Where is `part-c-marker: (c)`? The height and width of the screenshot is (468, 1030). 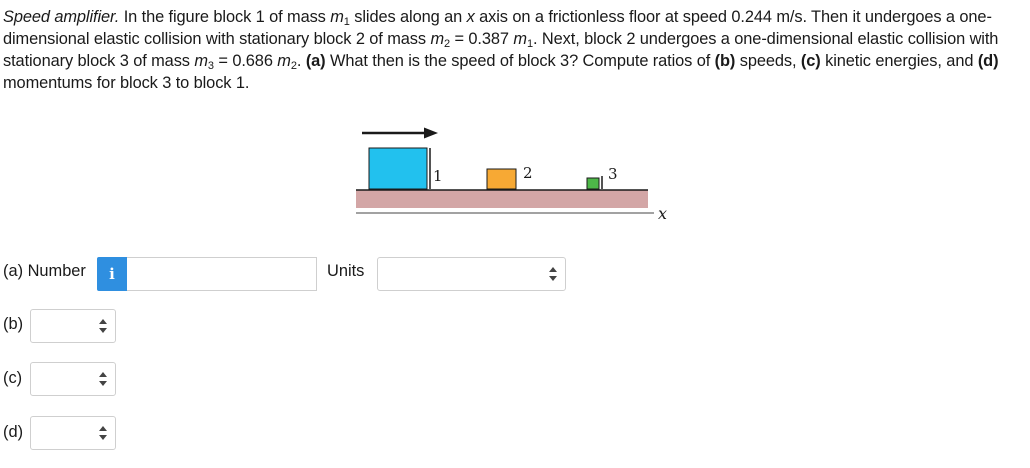 part-c-marker: (c) is located at coordinates (810, 61).